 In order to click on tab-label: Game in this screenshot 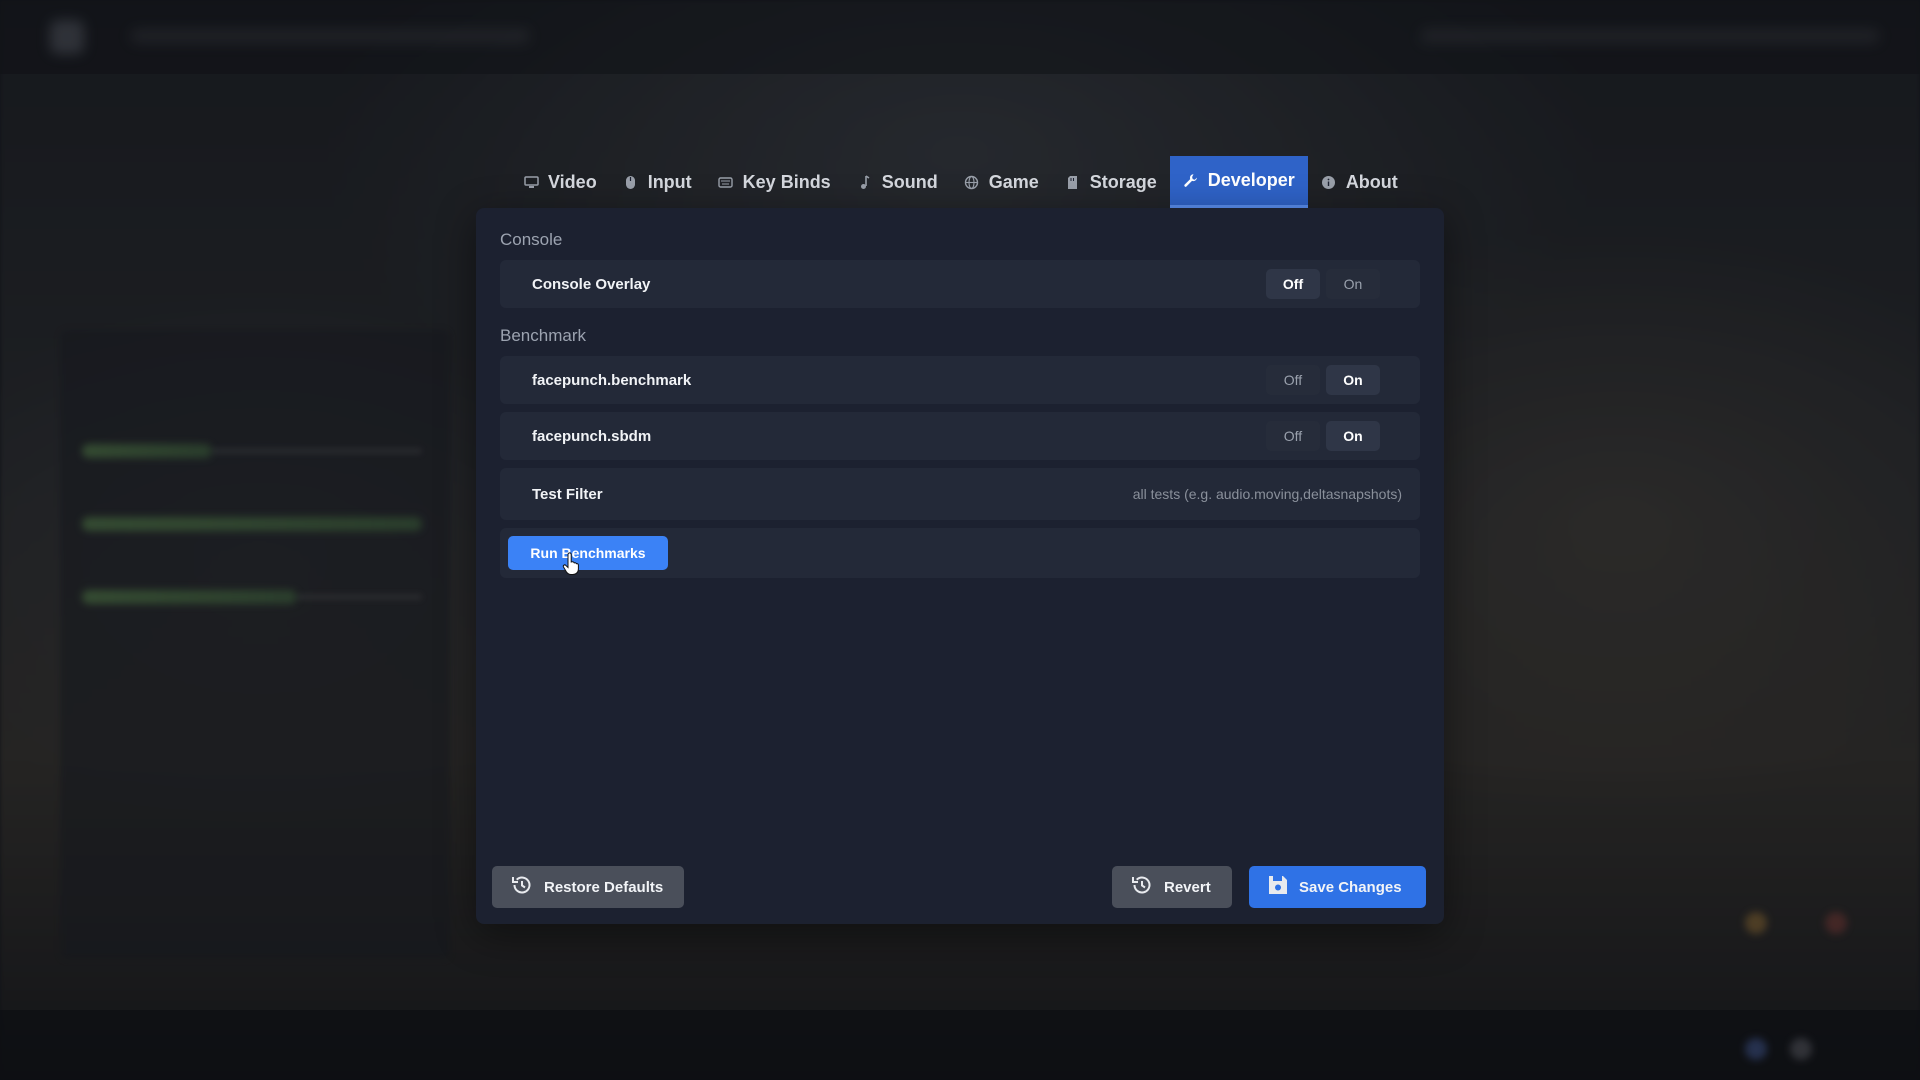, I will do `click(1013, 181)`.